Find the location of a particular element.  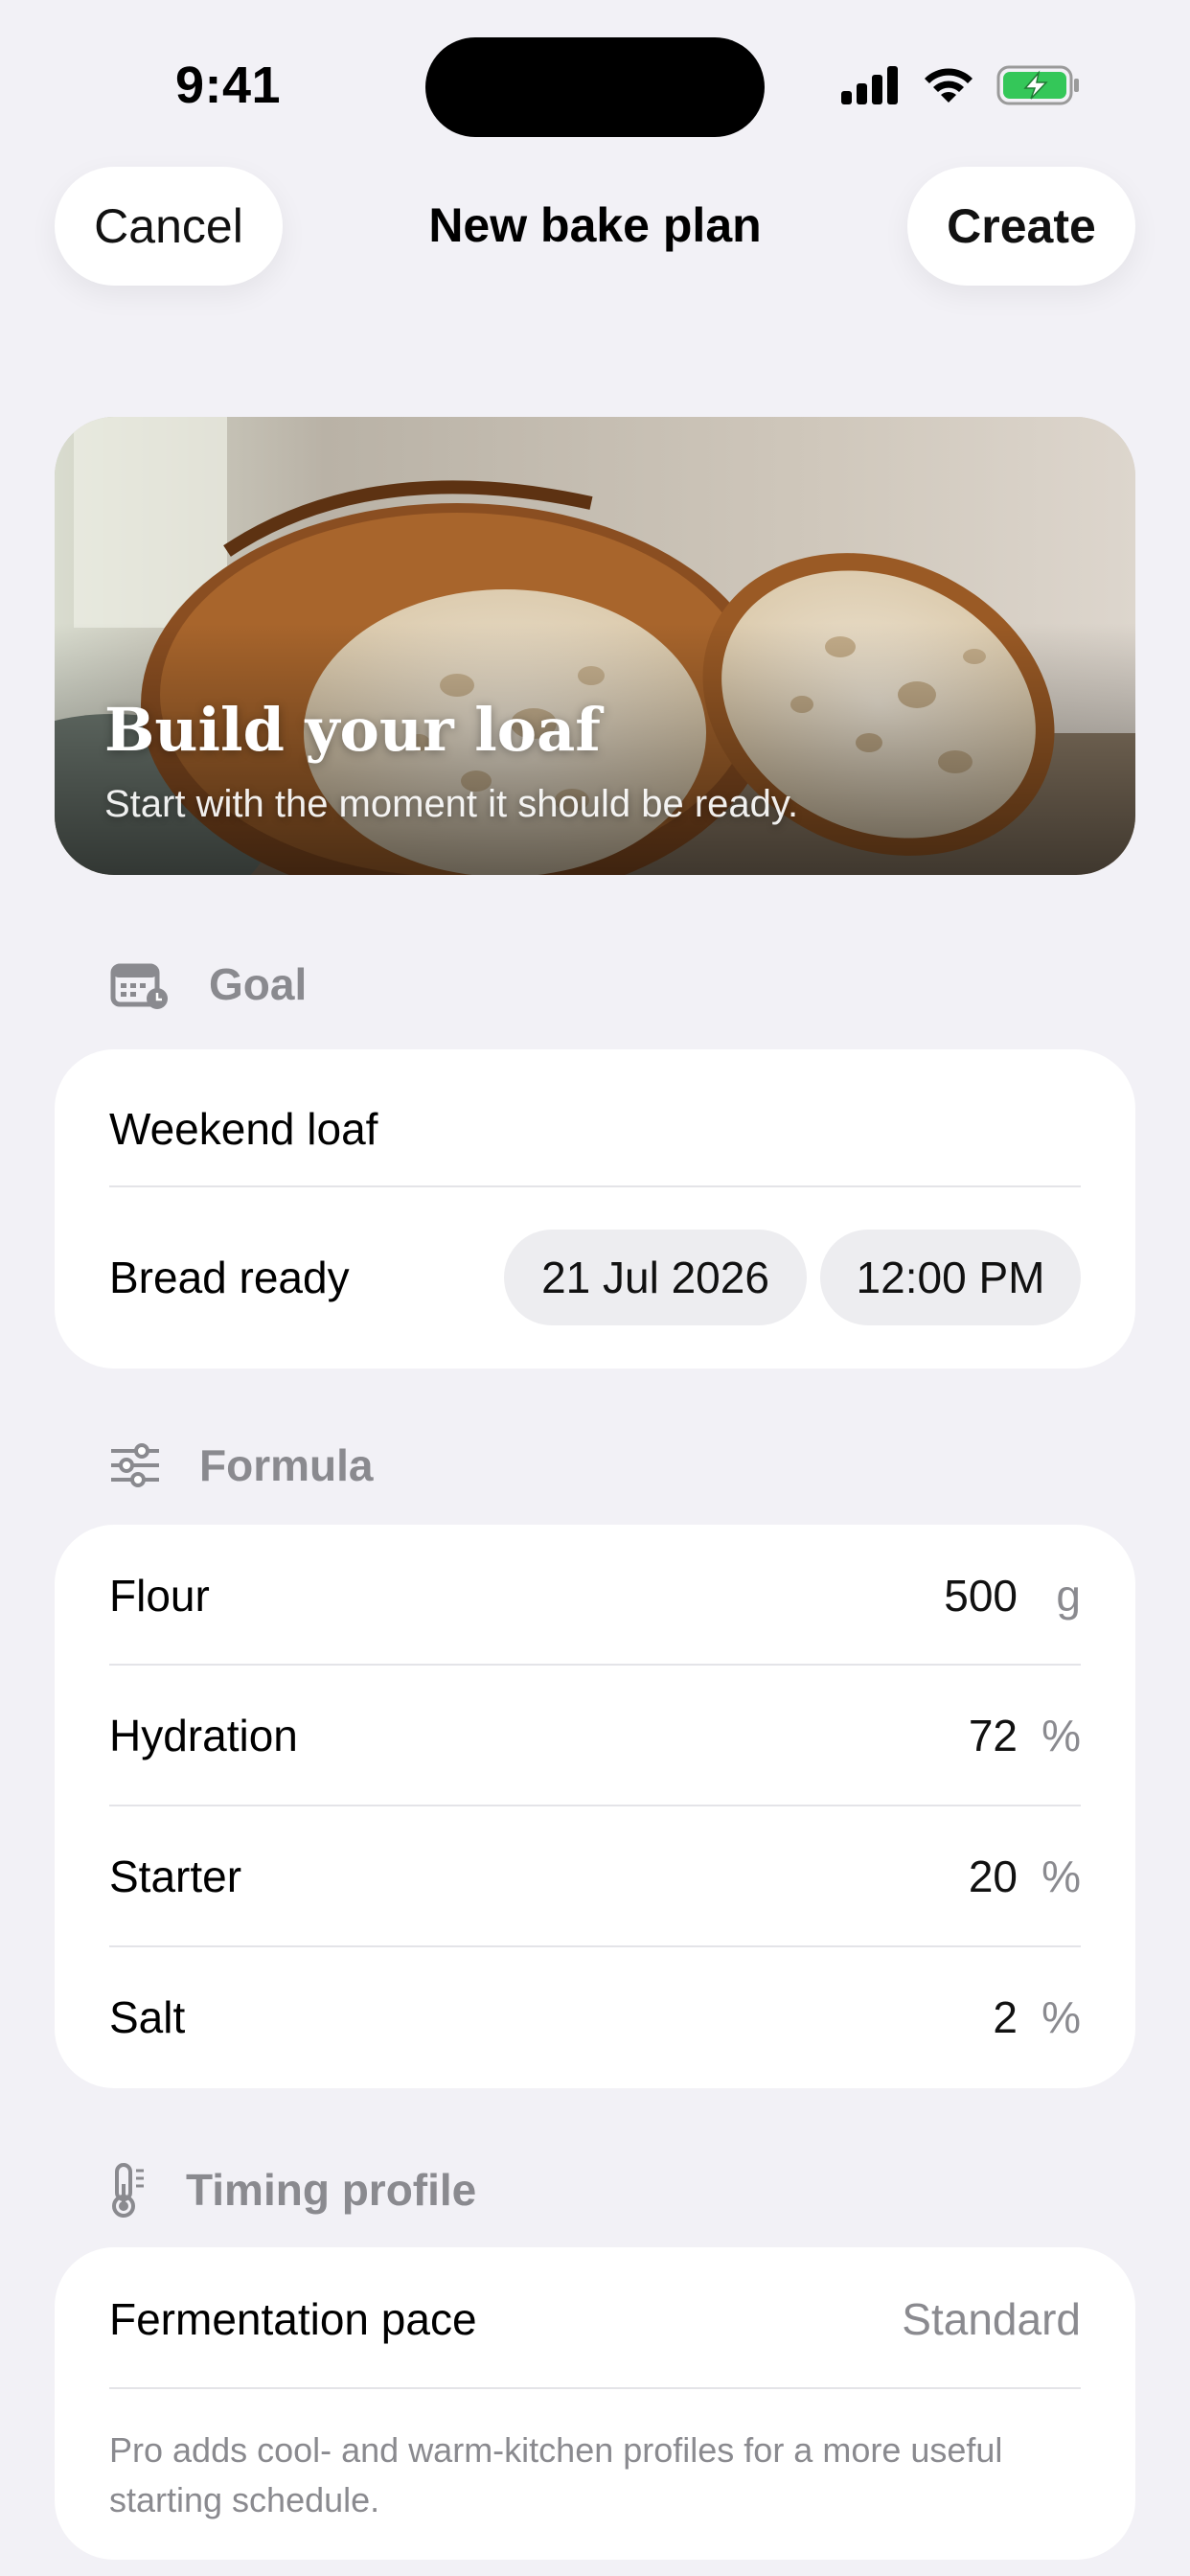

flour-value-input: 500 is located at coordinates (981, 1596).